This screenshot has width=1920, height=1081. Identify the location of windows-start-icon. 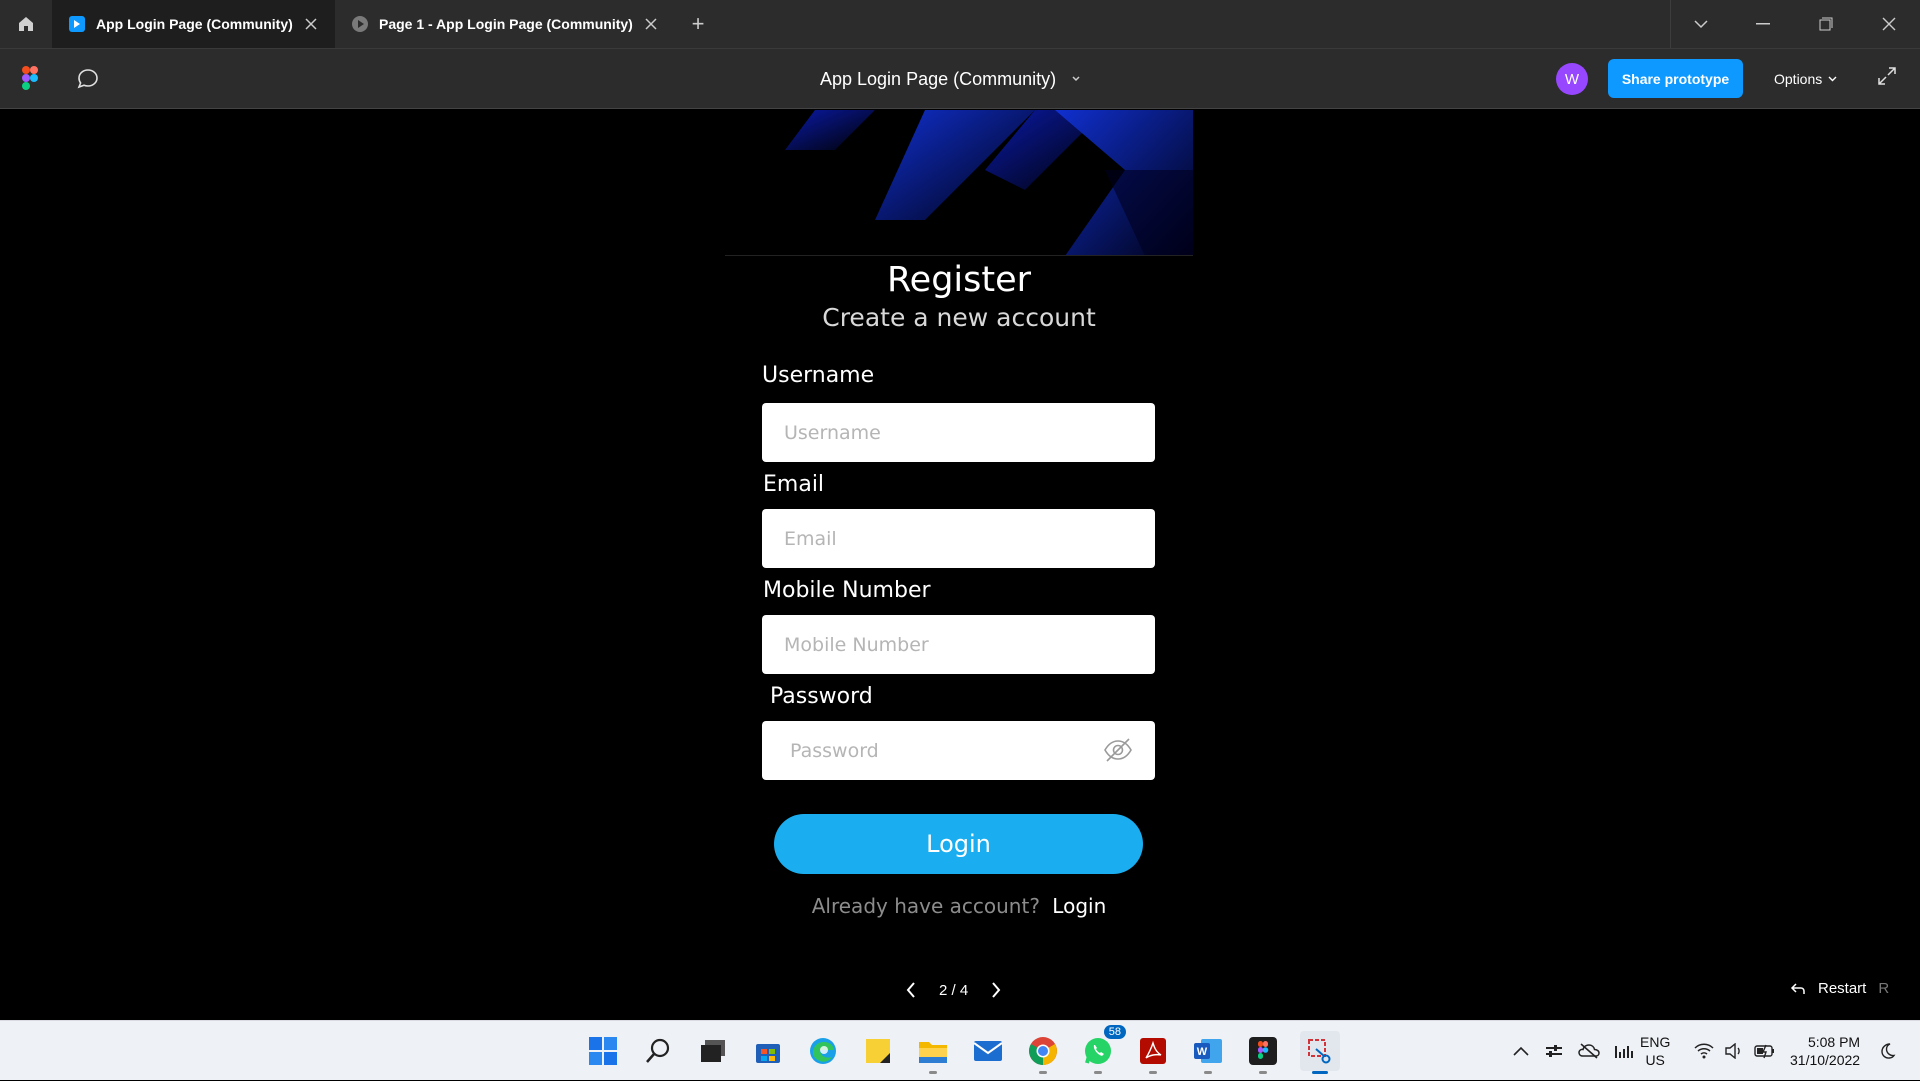
(603, 1051).